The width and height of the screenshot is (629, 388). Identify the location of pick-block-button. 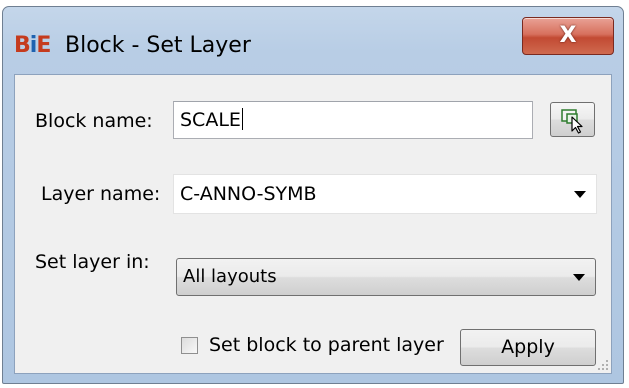
(572, 119).